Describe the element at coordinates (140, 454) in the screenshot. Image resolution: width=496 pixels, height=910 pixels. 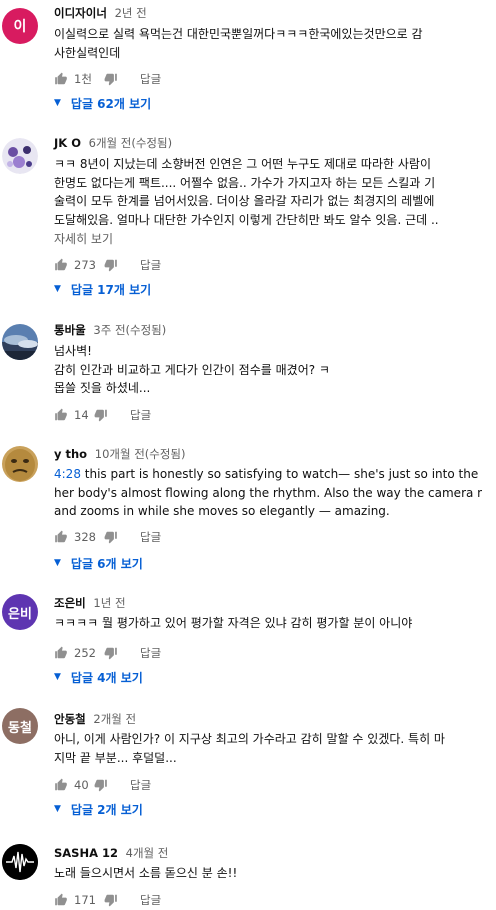
I see `comment-time: 10개월 전(수정됨)` at that location.